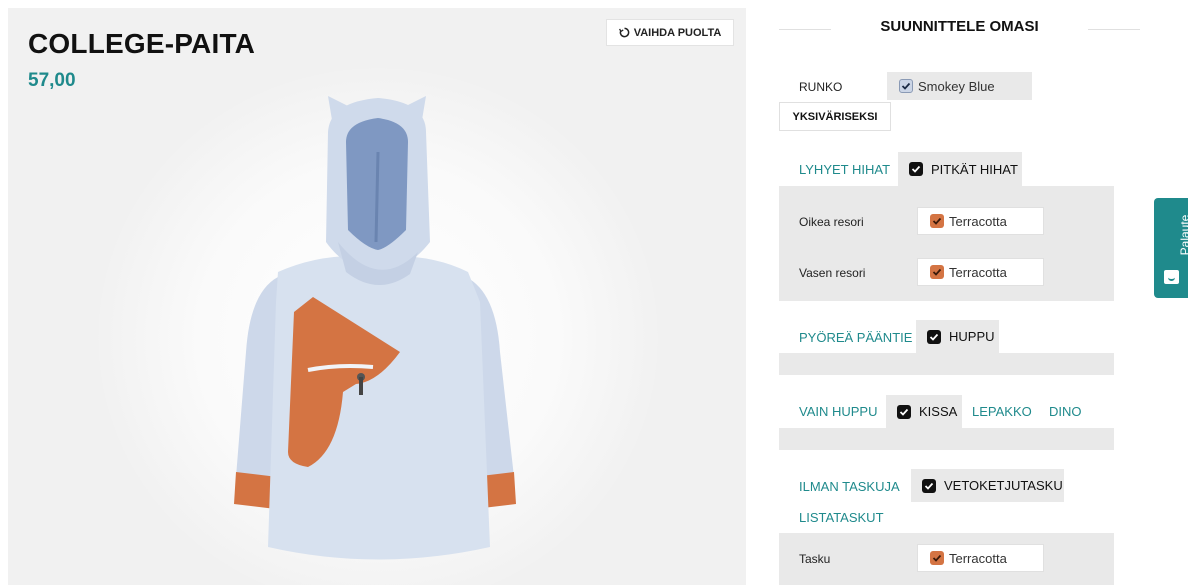 This screenshot has height=585, width=1188. Describe the element at coordinates (1003, 485) in the screenshot. I see `zip-pocket-label: VETOKETJUTASKU` at that location.